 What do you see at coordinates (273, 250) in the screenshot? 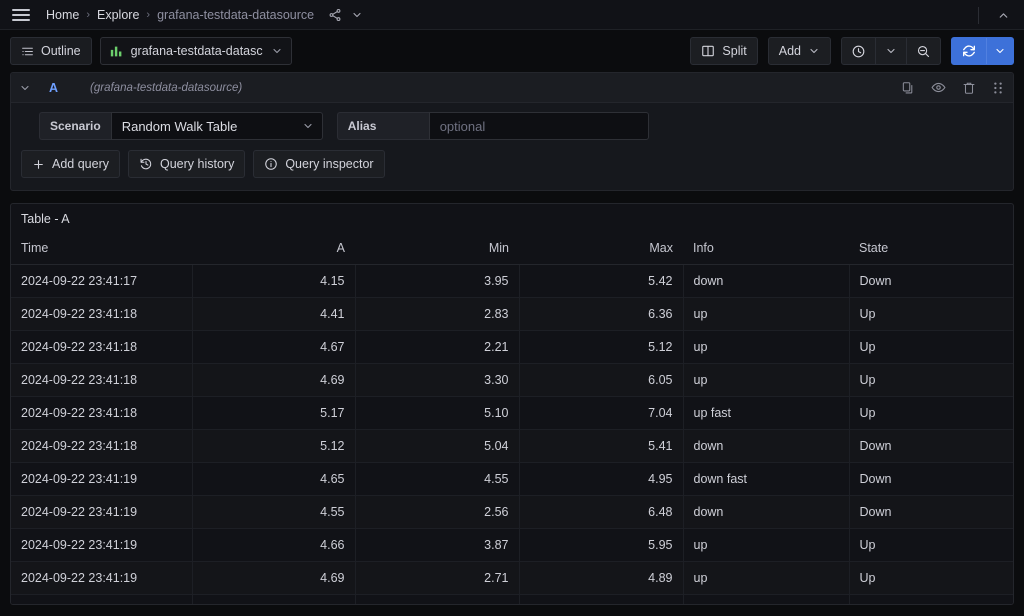
I see `column-header-a: A` at bounding box center [273, 250].